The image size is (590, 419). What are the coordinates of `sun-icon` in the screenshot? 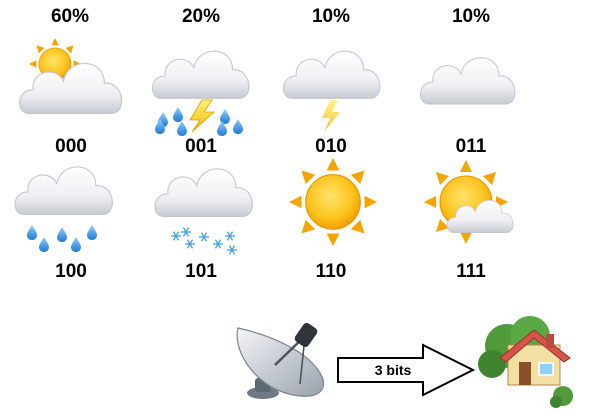 It's located at (333, 202).